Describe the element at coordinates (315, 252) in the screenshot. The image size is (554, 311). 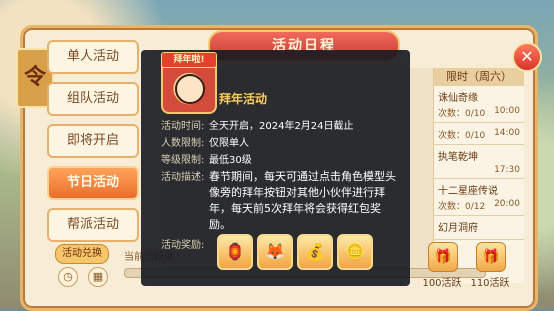
I see `reward-item-icon: 💰` at that location.